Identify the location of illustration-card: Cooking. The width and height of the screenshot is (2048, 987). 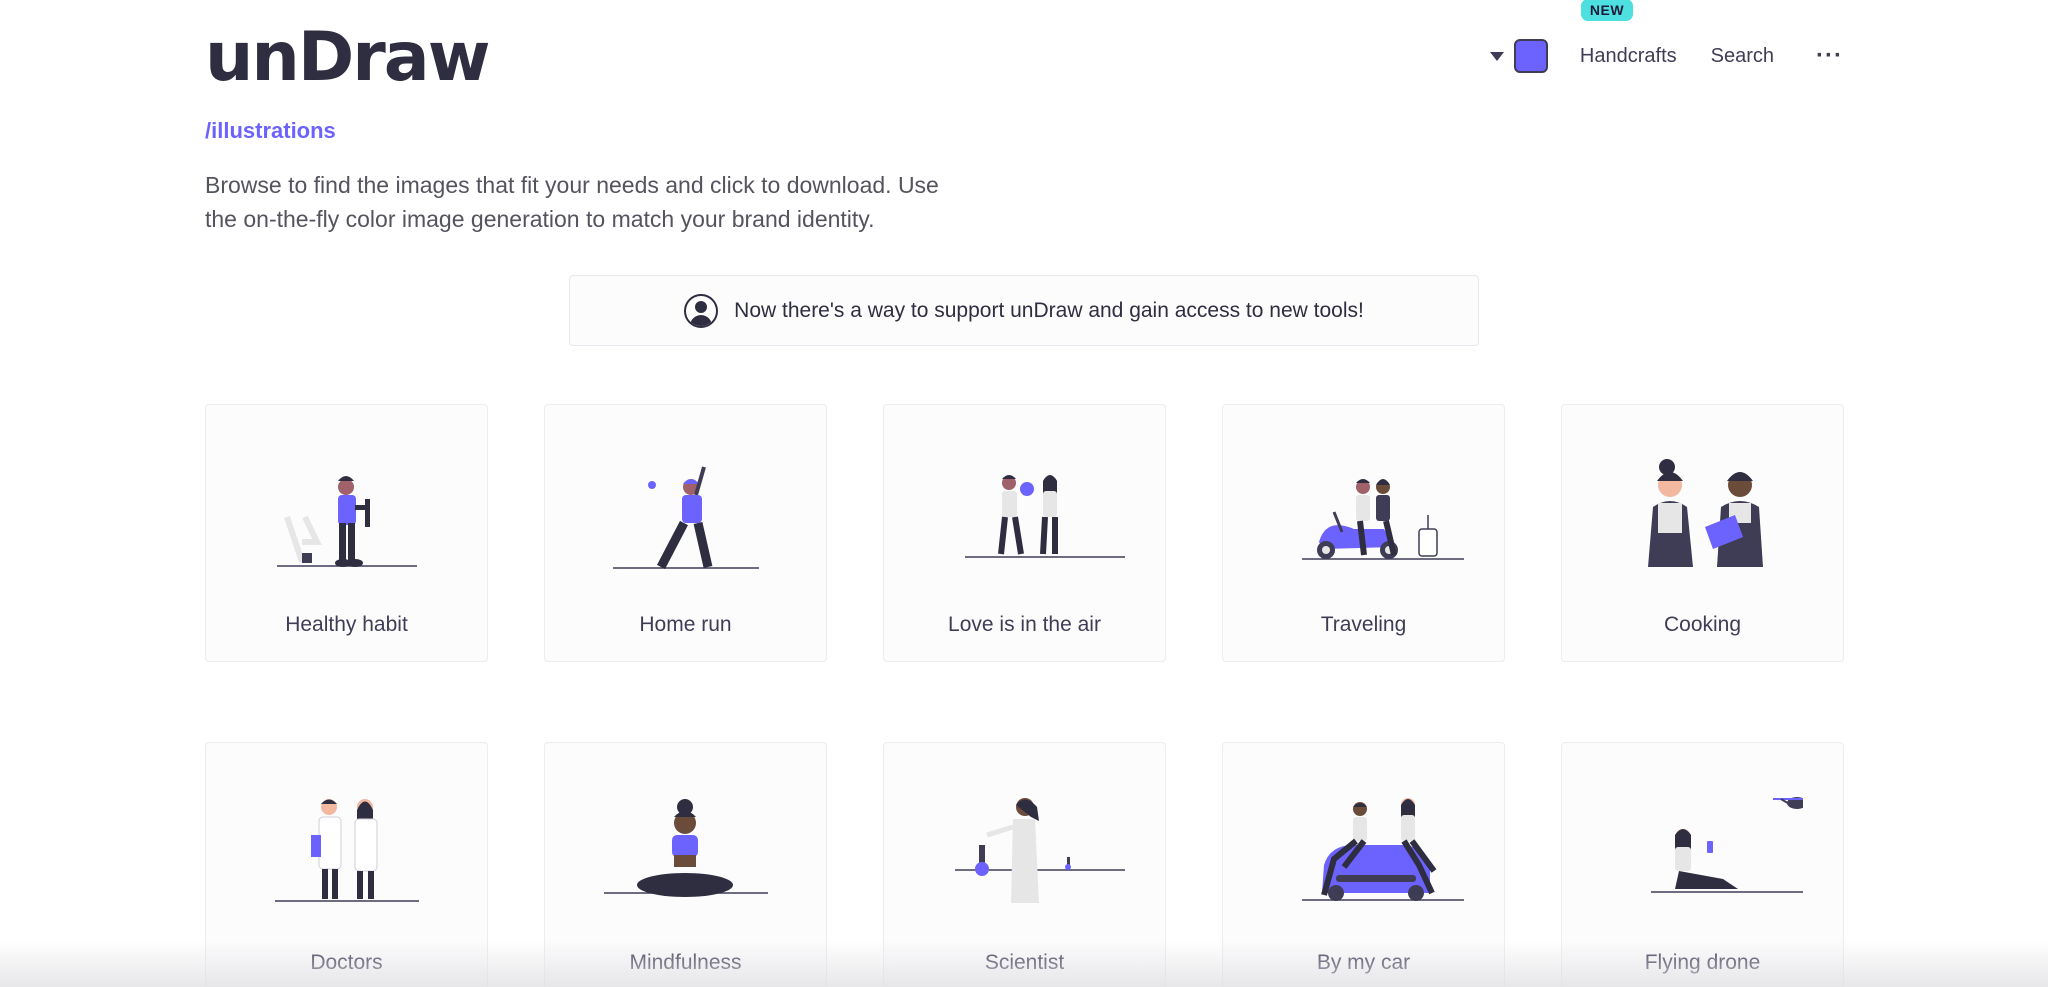
(1702, 533).